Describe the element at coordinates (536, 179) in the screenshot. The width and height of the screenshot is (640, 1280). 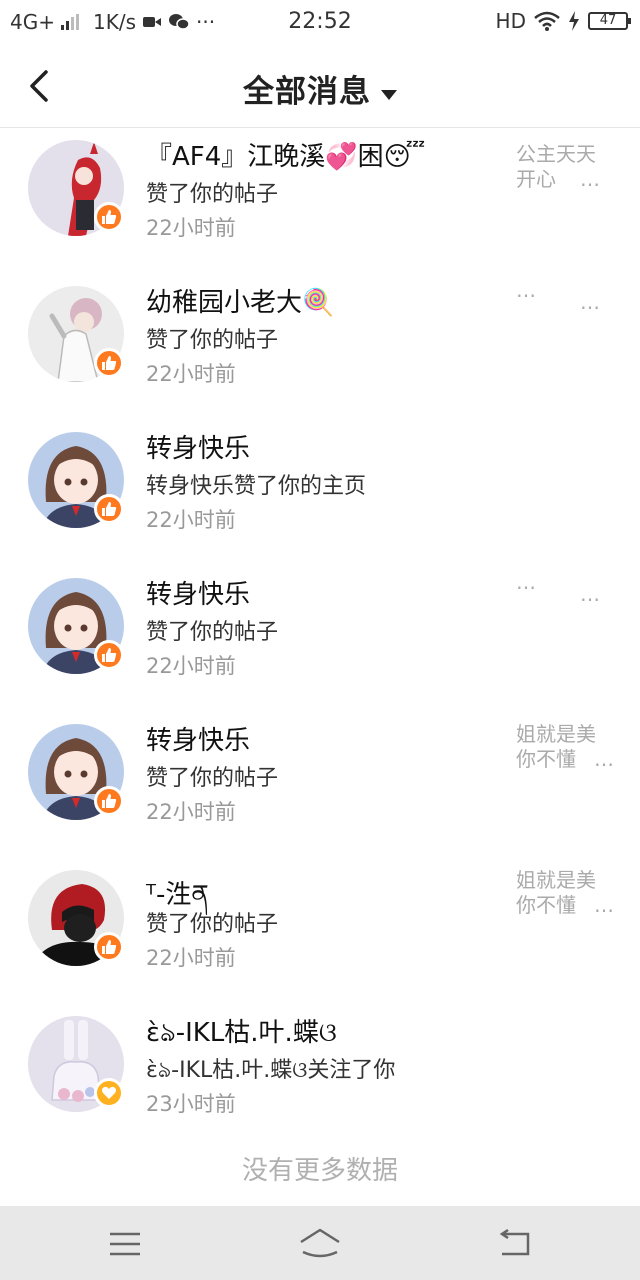
I see `preview-line: 开心` at that location.